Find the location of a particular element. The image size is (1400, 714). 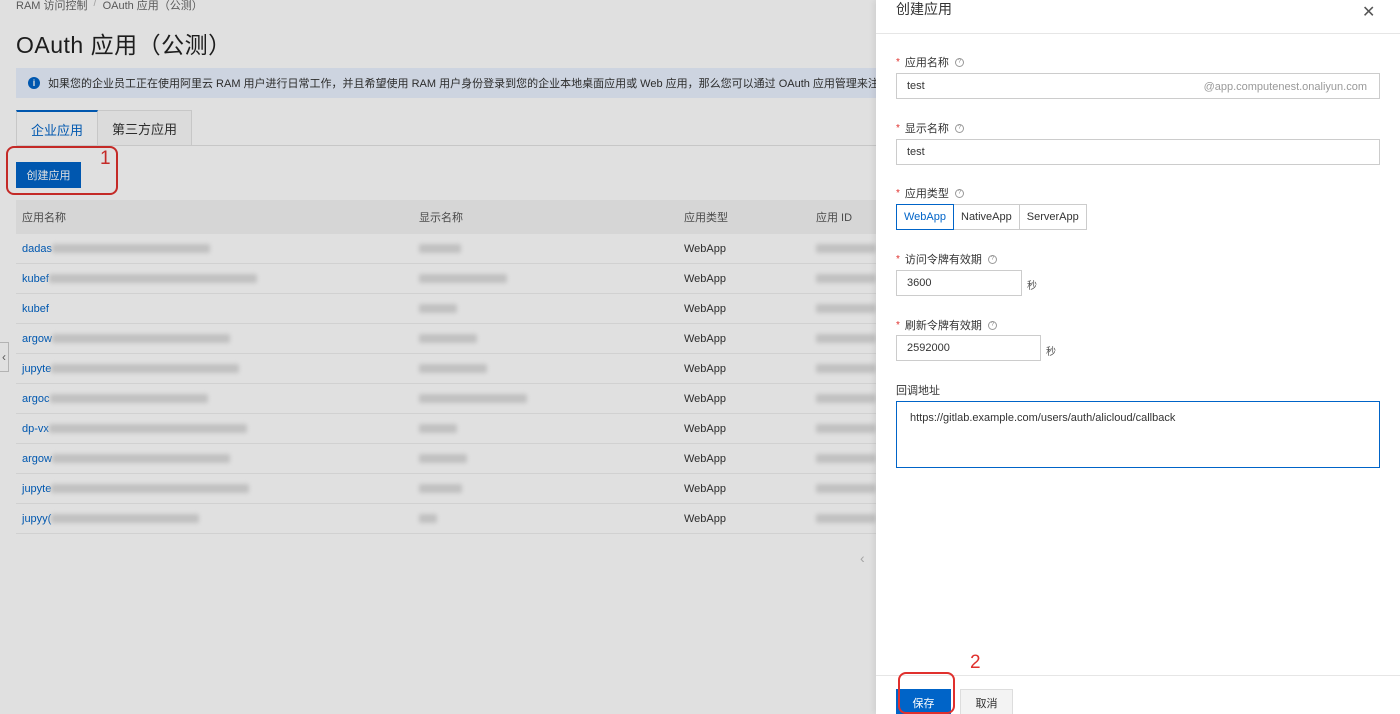

refresh-token-value: 2592000 is located at coordinates (928, 348).